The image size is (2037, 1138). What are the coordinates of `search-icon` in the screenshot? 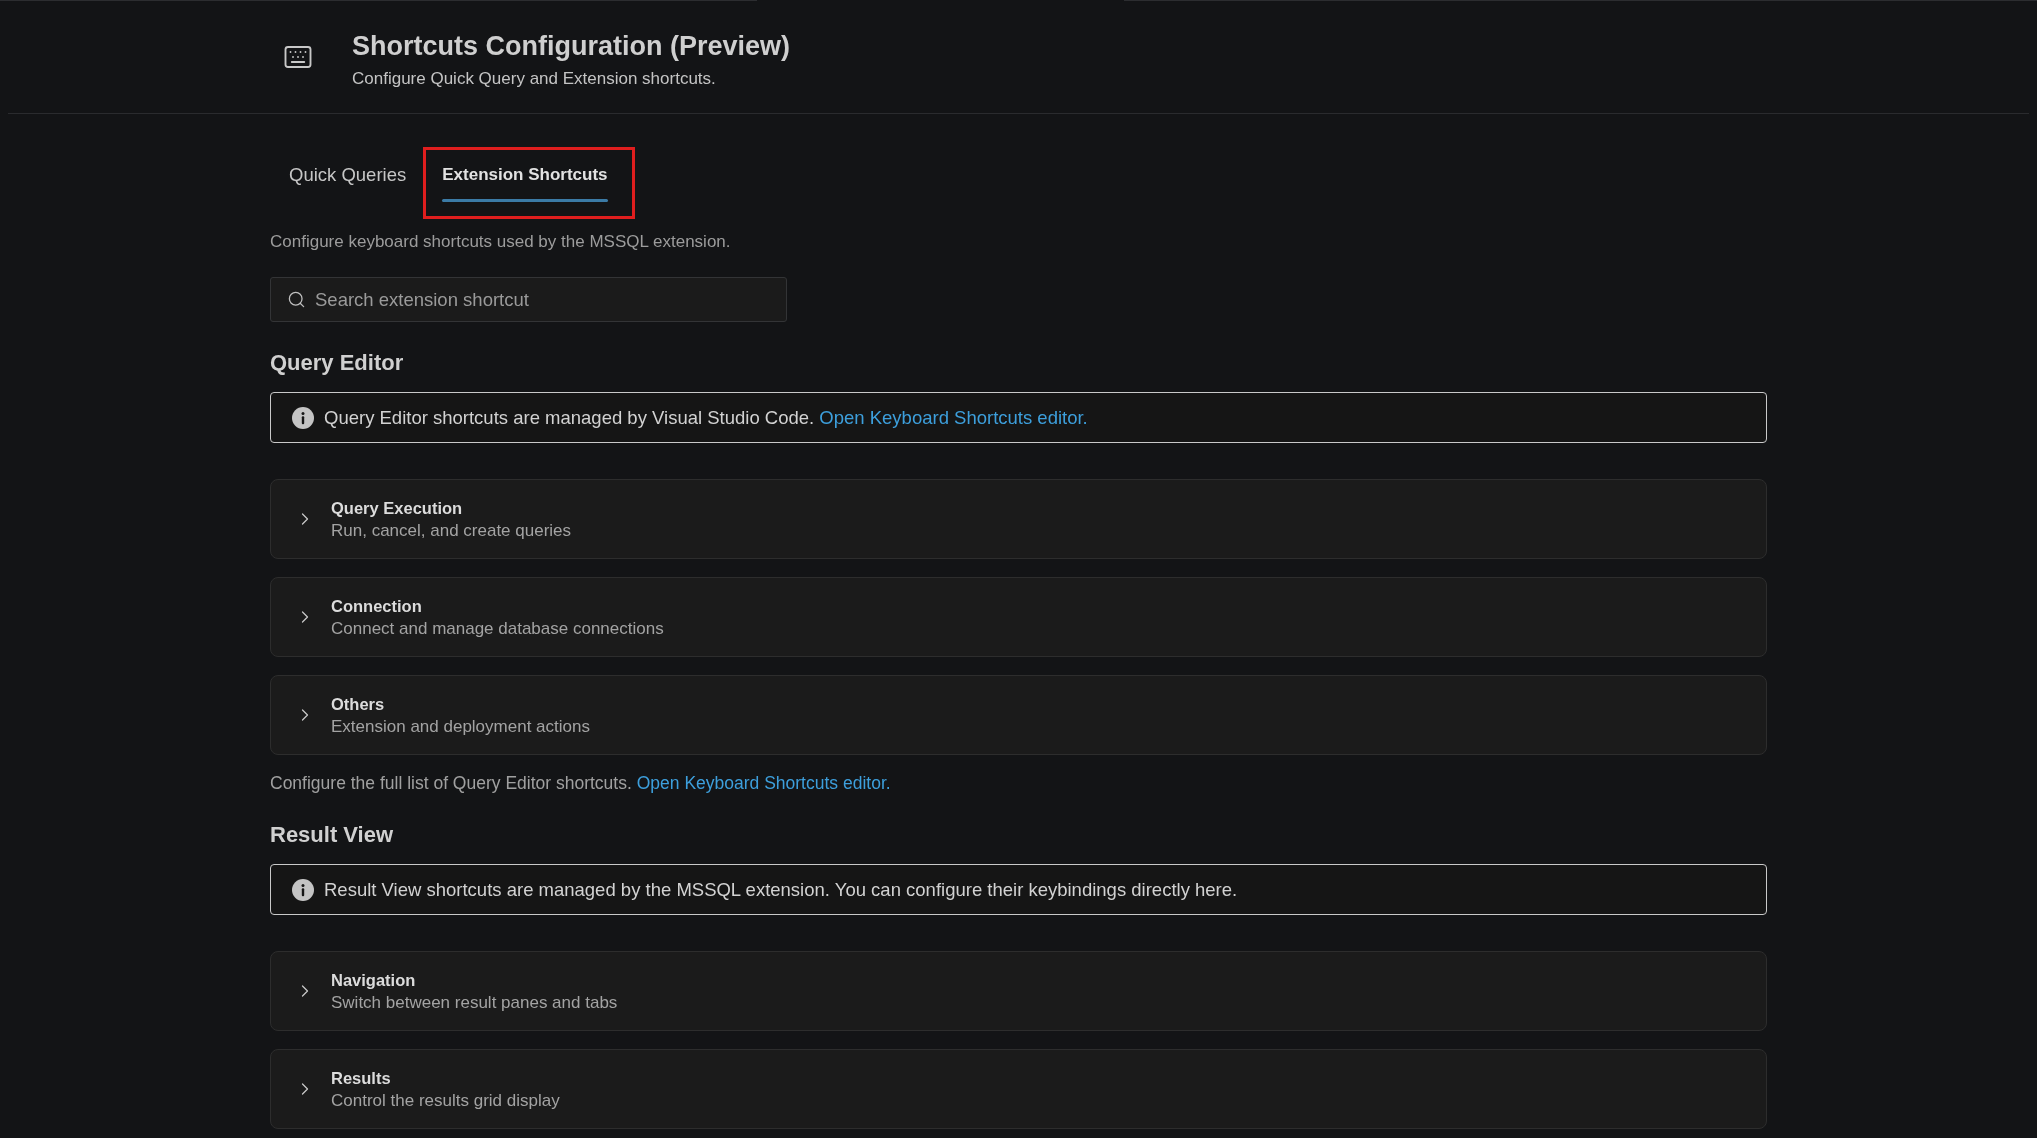 It's located at (296, 299).